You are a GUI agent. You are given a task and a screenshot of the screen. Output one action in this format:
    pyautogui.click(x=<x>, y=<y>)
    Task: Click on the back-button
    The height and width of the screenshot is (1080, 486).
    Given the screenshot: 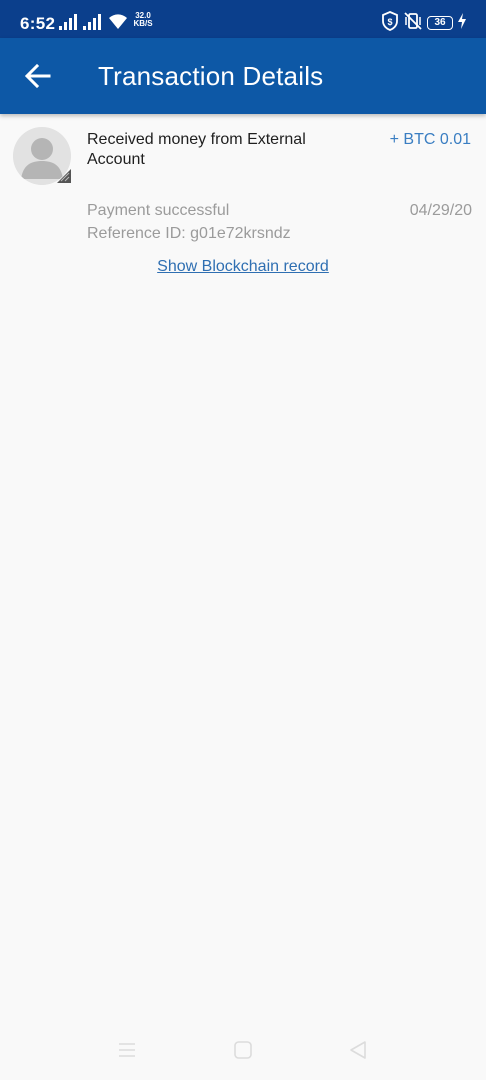 What is the action you would take?
    pyautogui.click(x=38, y=76)
    